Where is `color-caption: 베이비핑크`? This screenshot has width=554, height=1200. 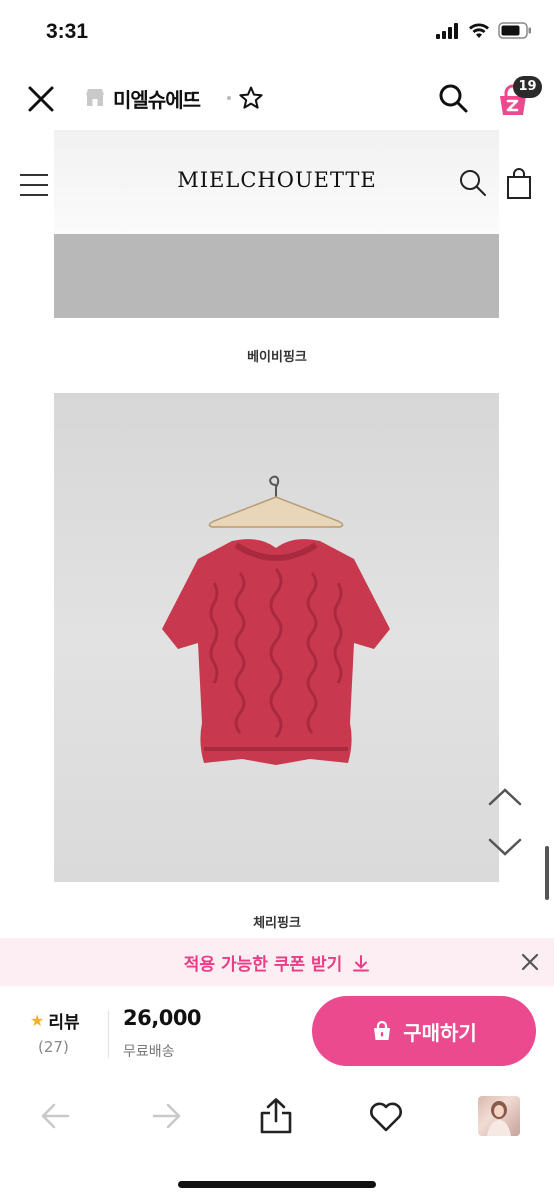 color-caption: 베이비핑크 is located at coordinates (277, 357).